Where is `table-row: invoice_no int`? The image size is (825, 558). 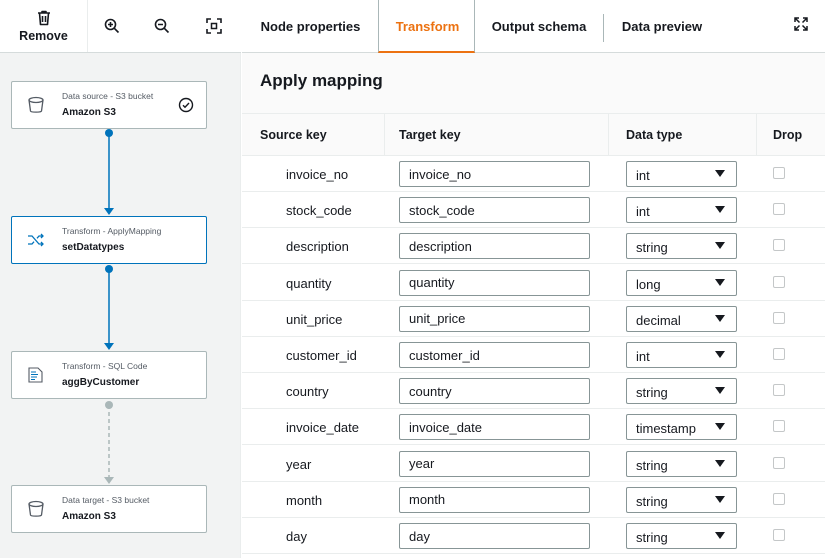 table-row: invoice_no int is located at coordinates (533, 174).